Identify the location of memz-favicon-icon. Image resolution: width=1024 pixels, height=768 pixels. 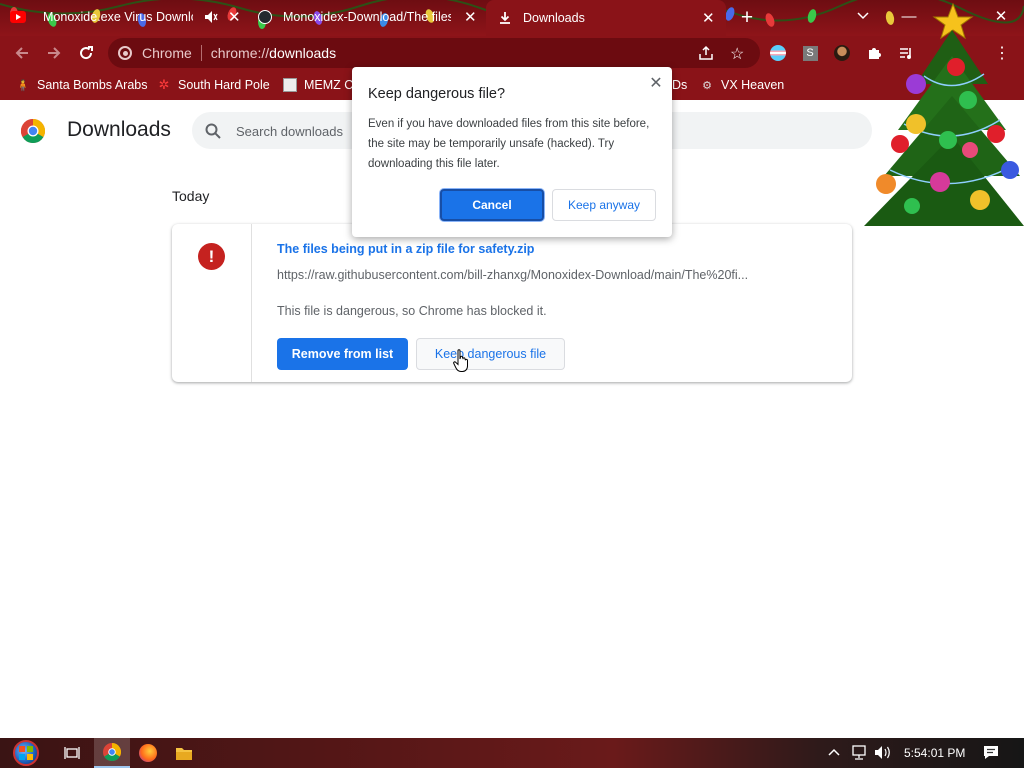
(290, 85).